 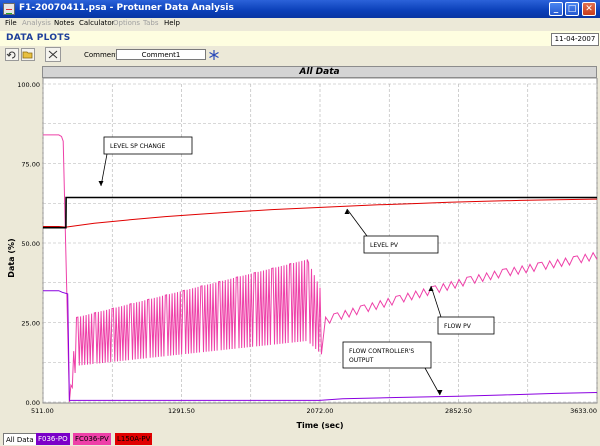 What do you see at coordinates (97, 23) in the screenshot?
I see `menu-calculator: Calculator` at bounding box center [97, 23].